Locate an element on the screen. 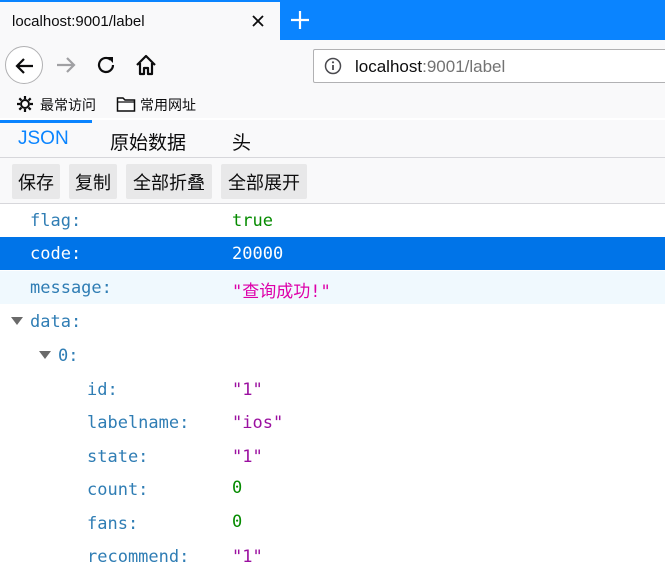  browser-tab: localhost:9001/label is located at coordinates (140, 20).